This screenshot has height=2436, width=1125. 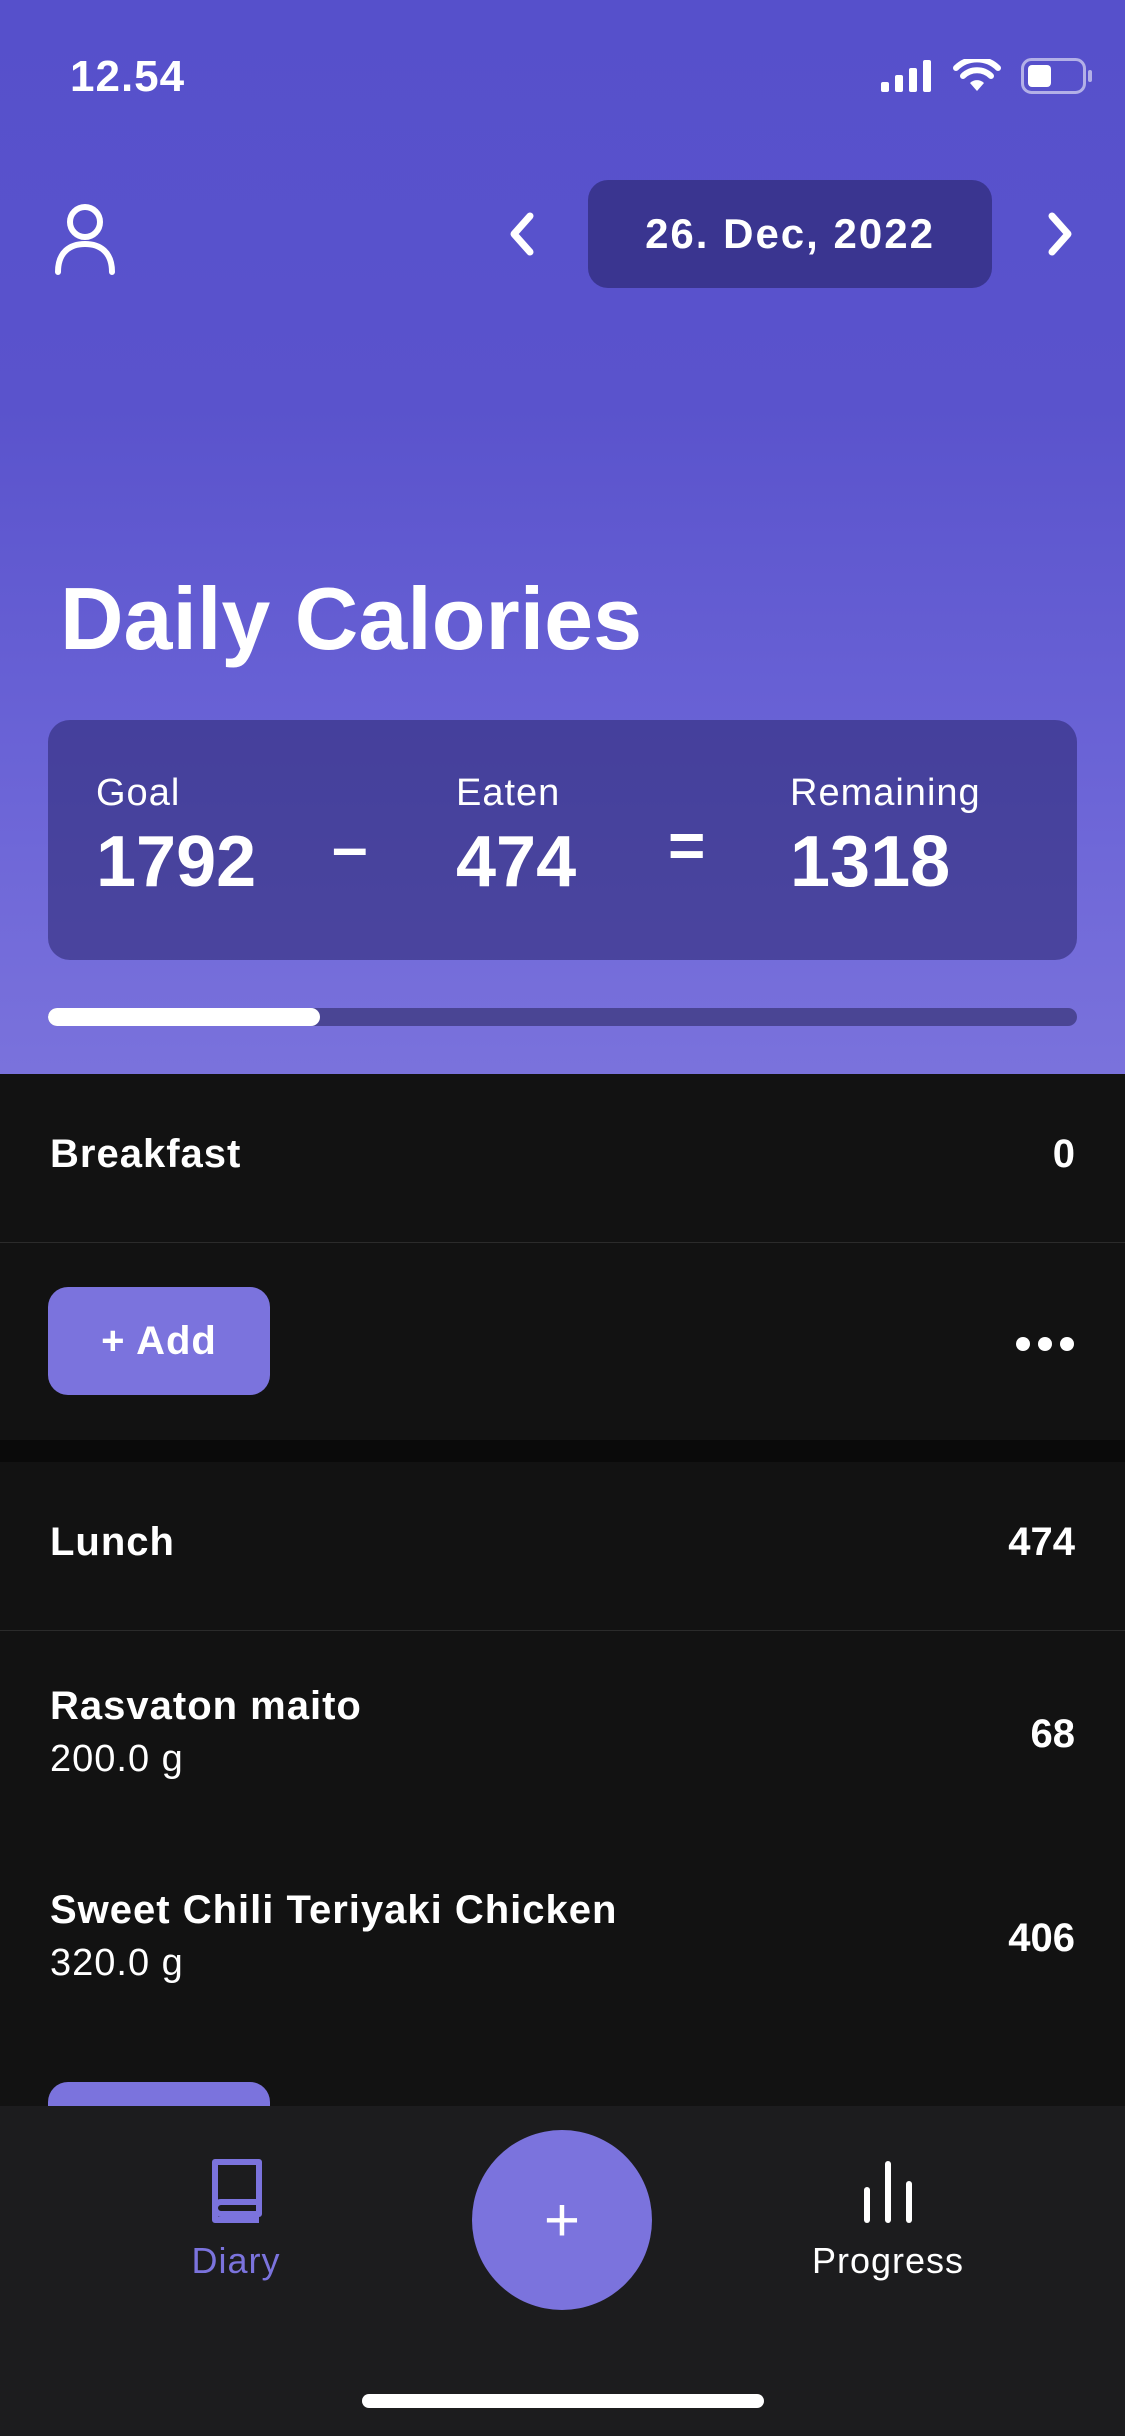 I want to click on calorie-progress-fill, so click(x=184, y=1017).